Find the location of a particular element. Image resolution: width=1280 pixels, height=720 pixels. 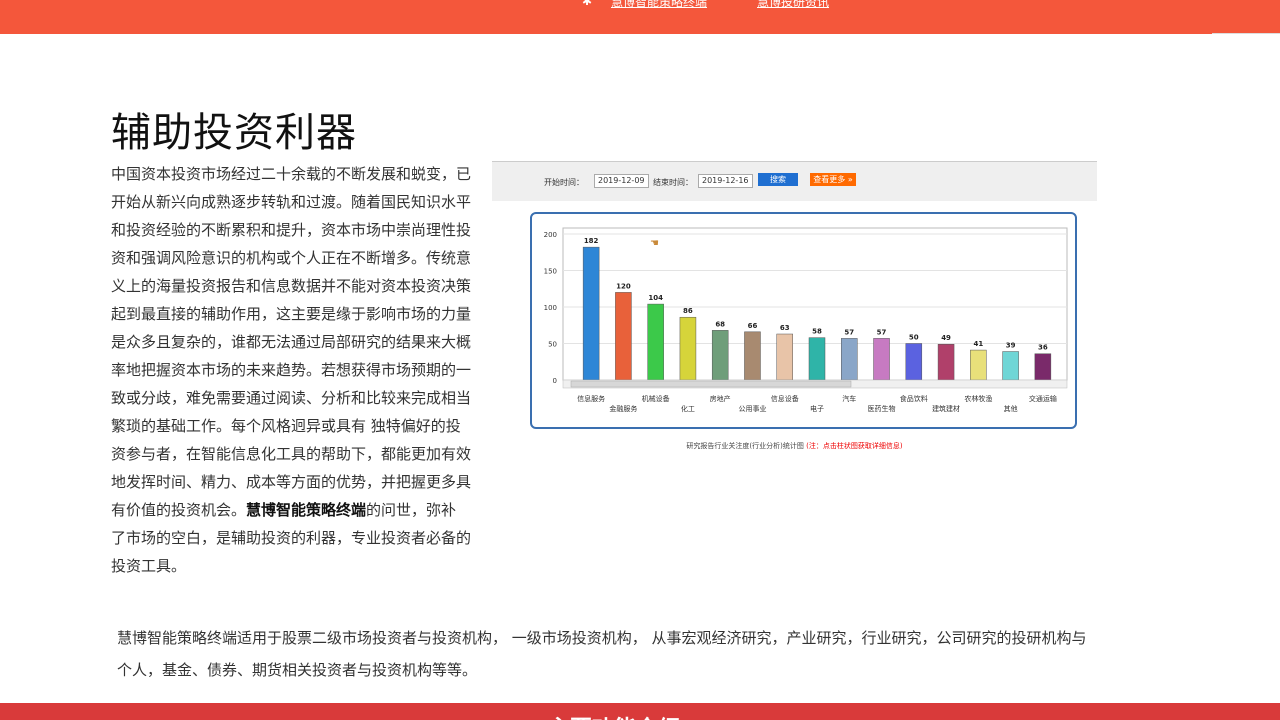

y-tick-label: 0 is located at coordinates (555, 381).